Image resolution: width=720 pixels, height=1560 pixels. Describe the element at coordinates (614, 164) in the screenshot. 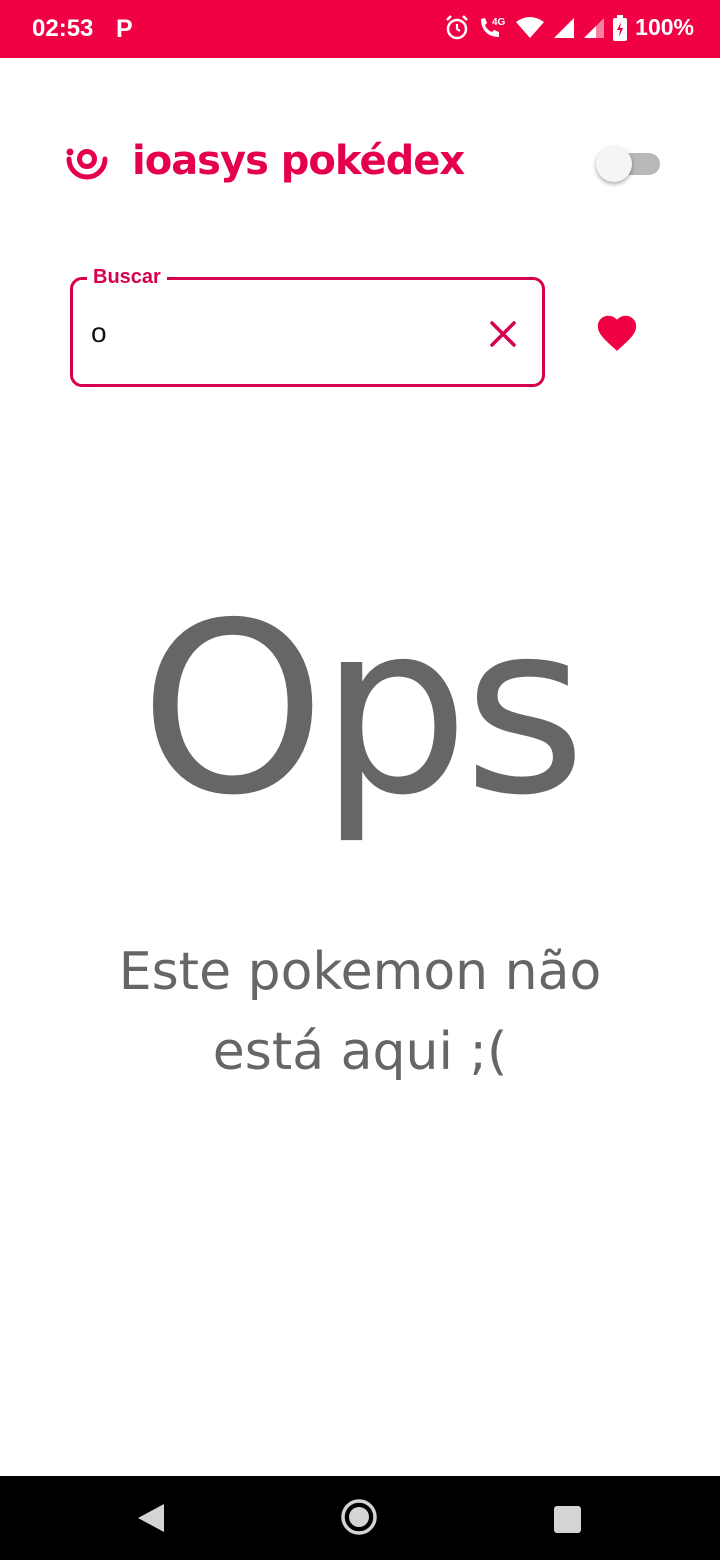

I see `toggle-thumb` at that location.